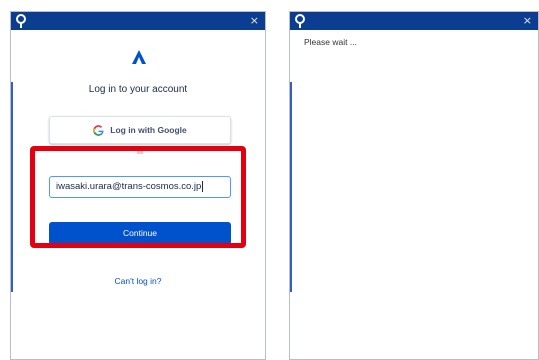 The width and height of the screenshot is (539, 360). What do you see at coordinates (138, 89) in the screenshot?
I see `page-title: Log in to your account` at bounding box center [138, 89].